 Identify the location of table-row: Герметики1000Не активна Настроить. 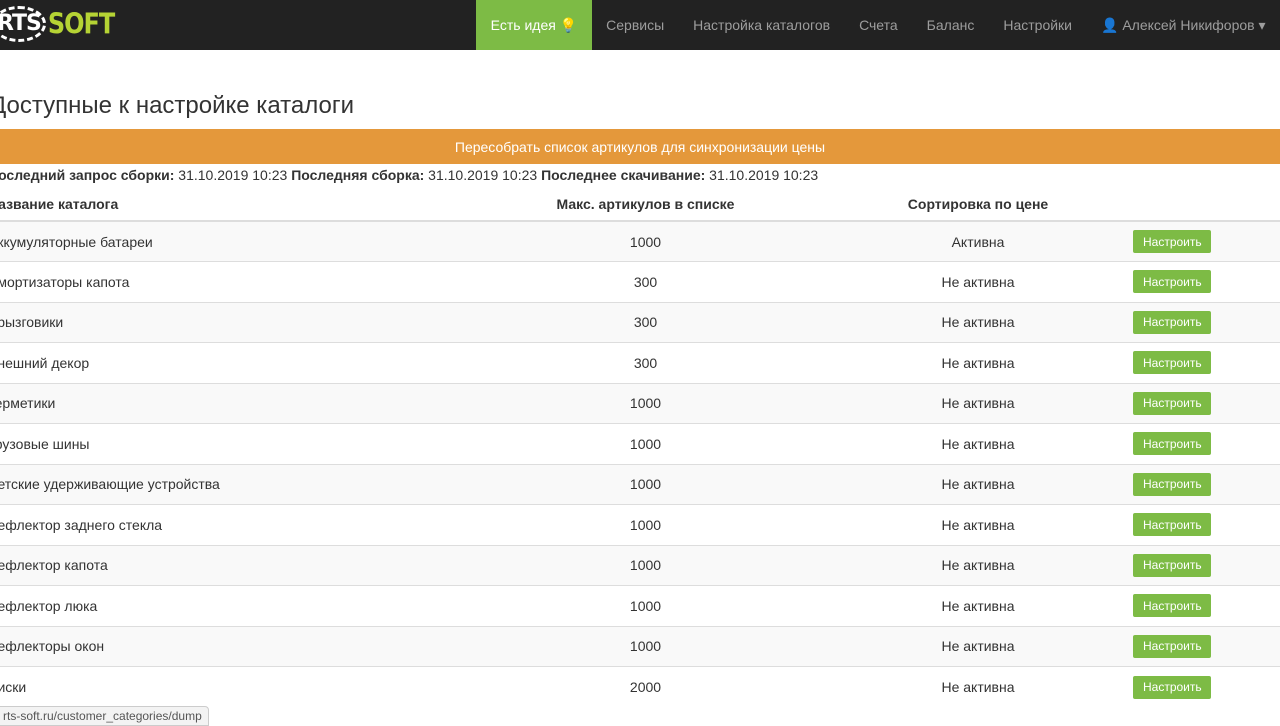
(640, 403).